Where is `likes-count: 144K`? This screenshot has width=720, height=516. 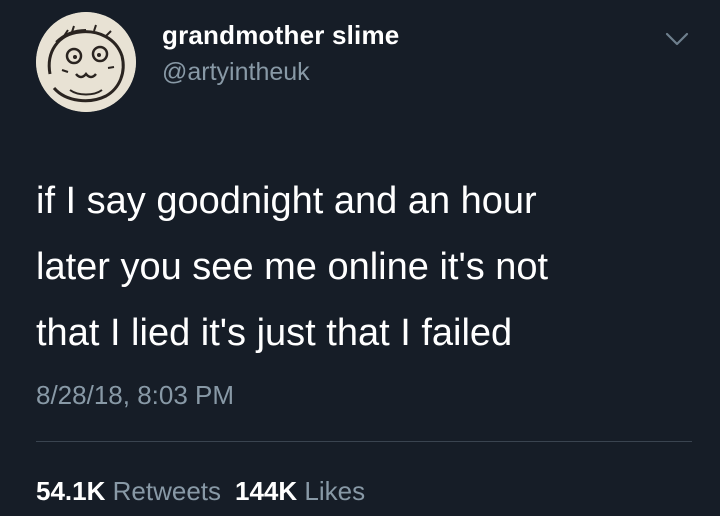 likes-count: 144K is located at coordinates (266, 491).